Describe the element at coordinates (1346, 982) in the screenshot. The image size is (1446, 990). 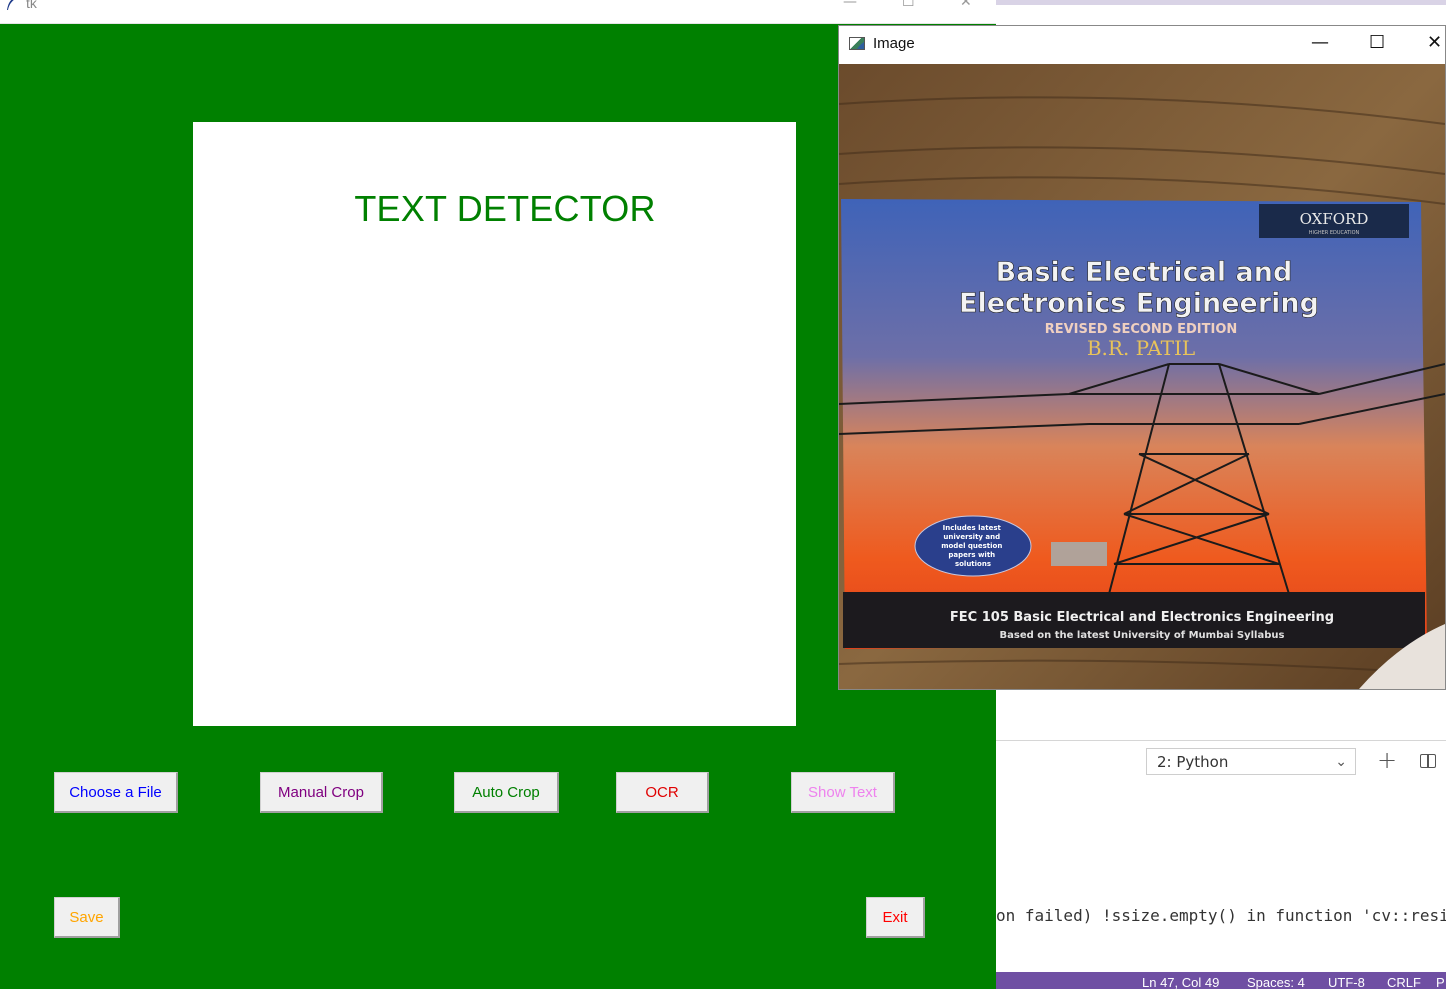
I see `status-encoding: UTF-8` at that location.